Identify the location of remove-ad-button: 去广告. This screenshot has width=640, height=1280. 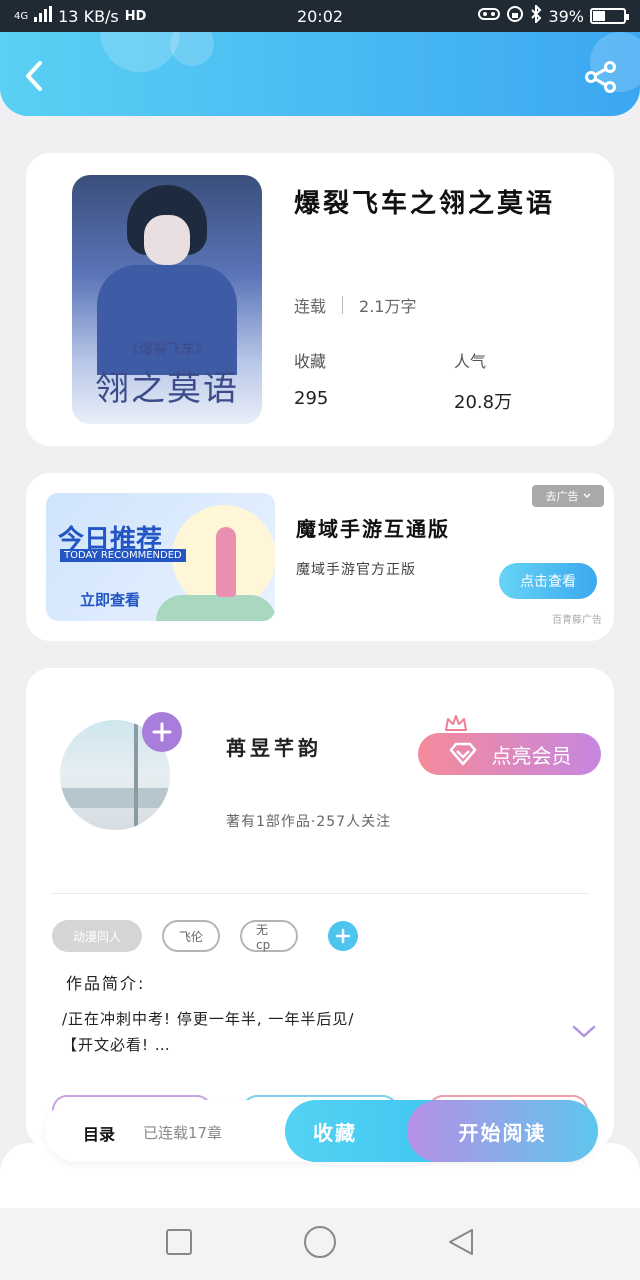
(568, 496).